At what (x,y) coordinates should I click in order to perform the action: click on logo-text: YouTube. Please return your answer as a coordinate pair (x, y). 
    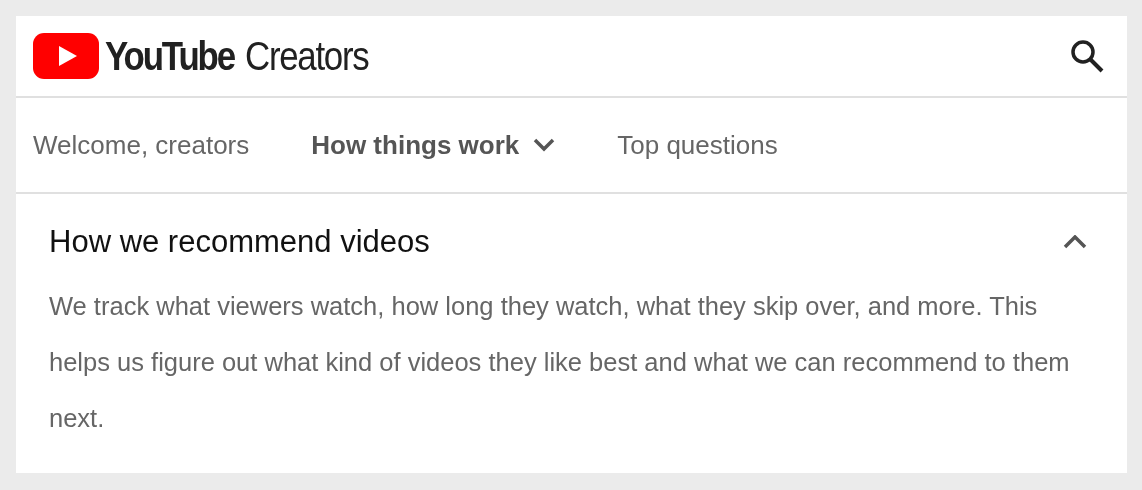
    Looking at the image, I should click on (170, 56).